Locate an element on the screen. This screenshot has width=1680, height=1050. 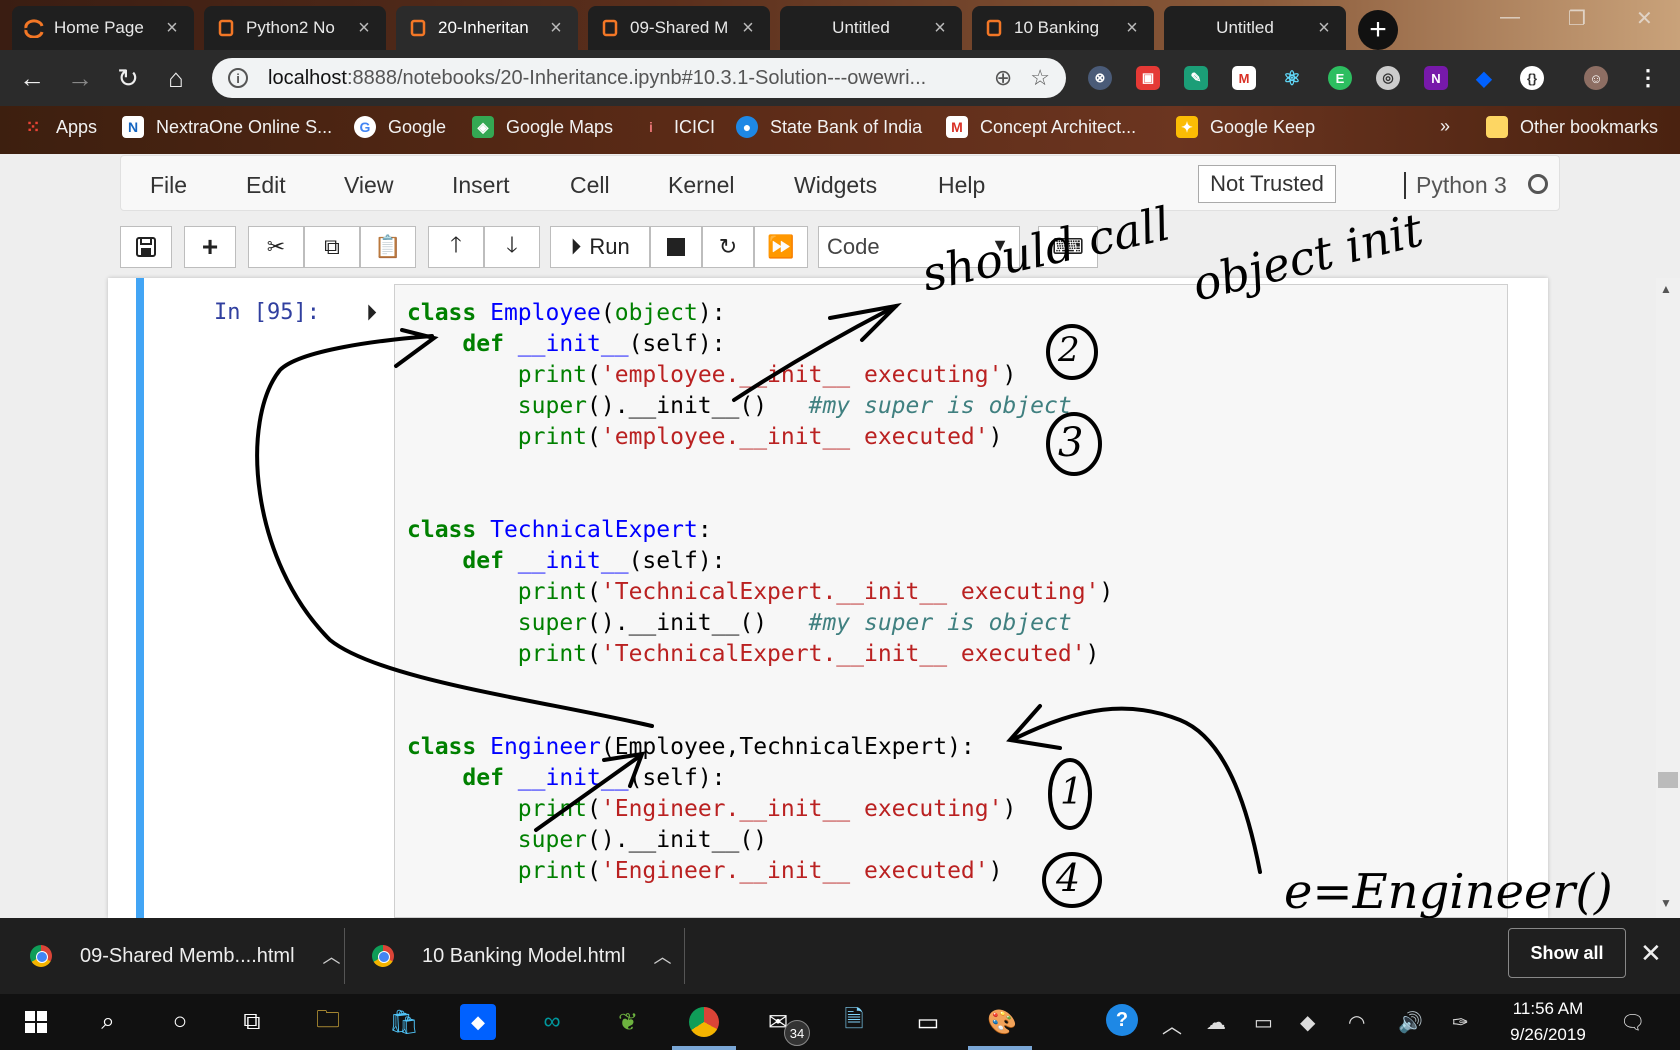
interrupt-button is located at coordinates (676, 247).